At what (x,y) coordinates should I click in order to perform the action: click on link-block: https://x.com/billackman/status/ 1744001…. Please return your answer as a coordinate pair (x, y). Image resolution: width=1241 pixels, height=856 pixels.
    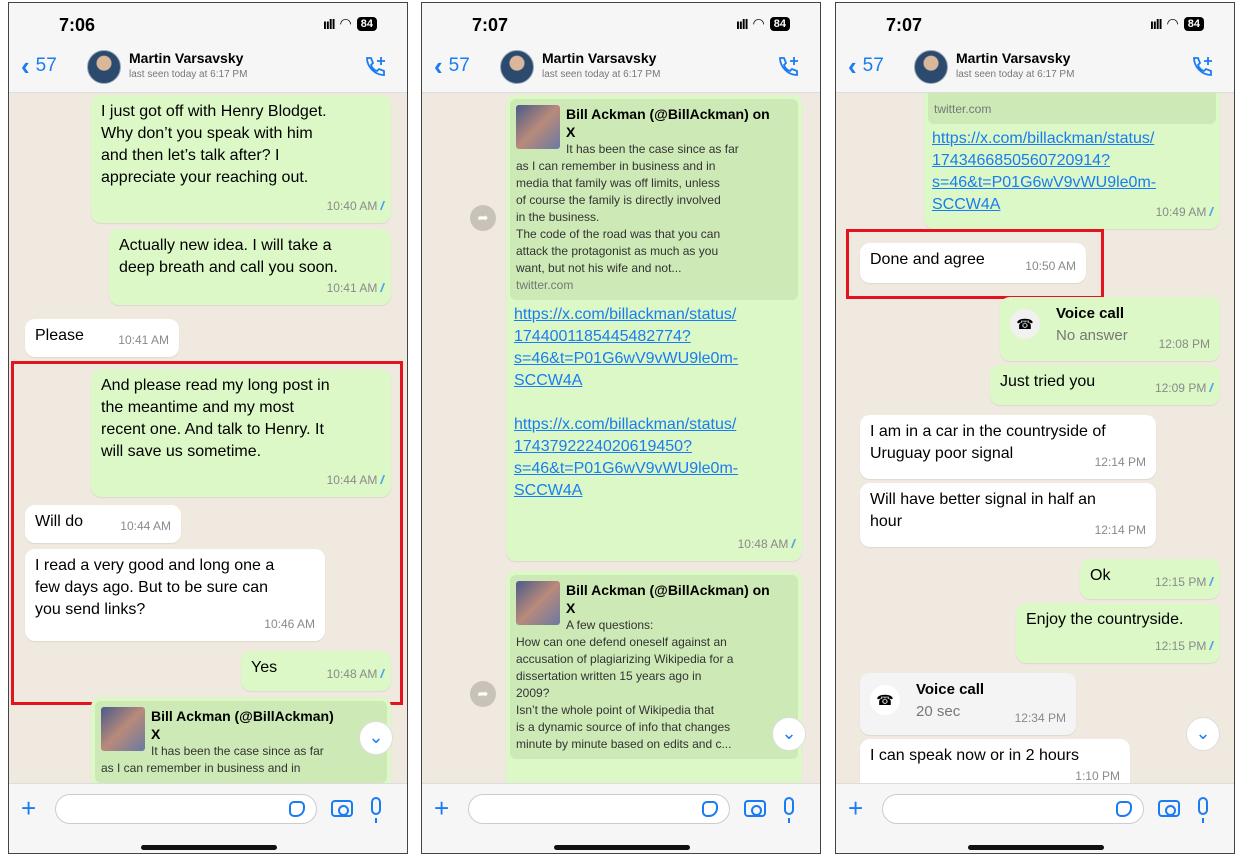
    Looking at the image, I should click on (654, 401).